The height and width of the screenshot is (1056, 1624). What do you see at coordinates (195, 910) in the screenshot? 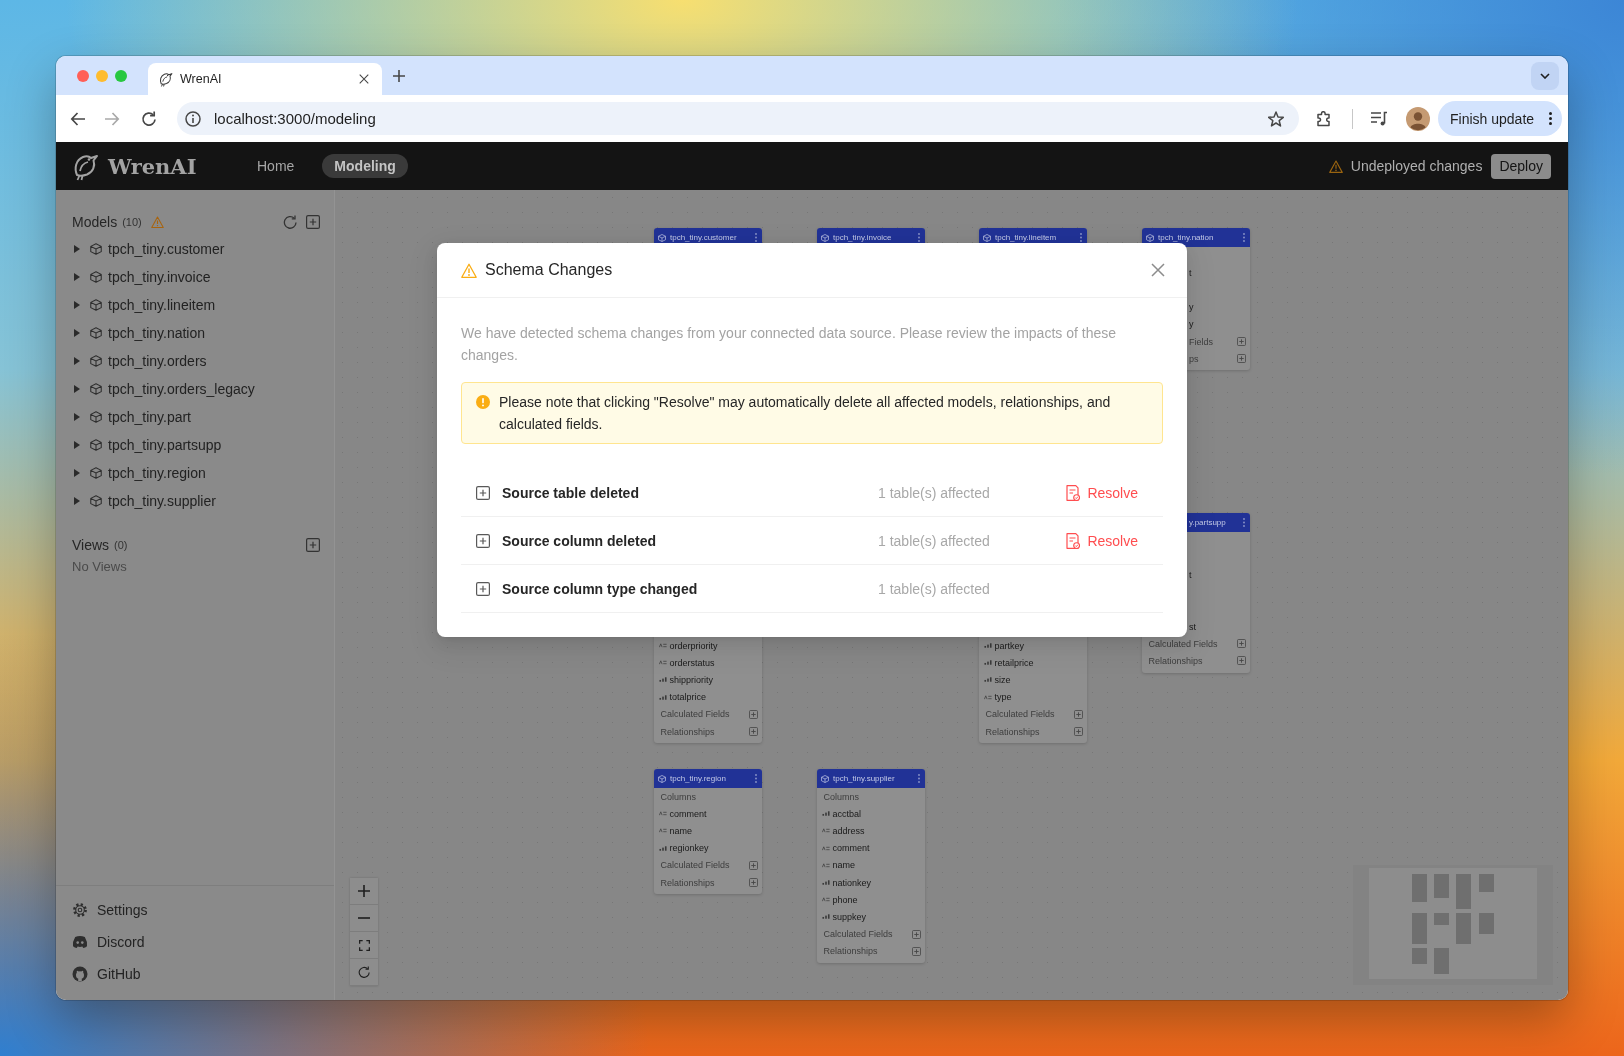
I see `settings-link: Settings` at bounding box center [195, 910].